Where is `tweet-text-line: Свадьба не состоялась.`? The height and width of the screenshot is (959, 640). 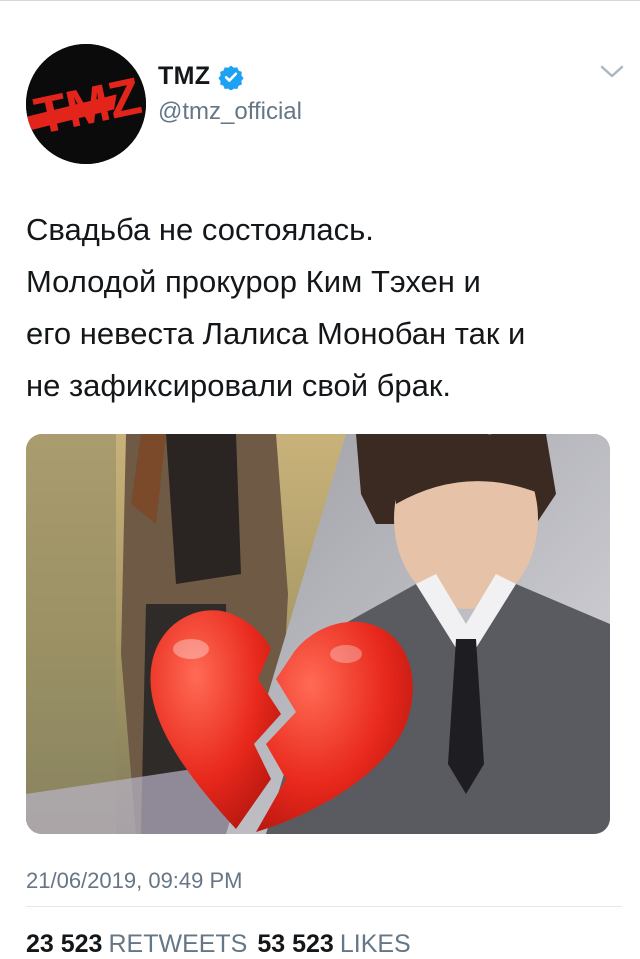
tweet-text-line: Свадьба не состоялась. is located at coordinates (200, 229).